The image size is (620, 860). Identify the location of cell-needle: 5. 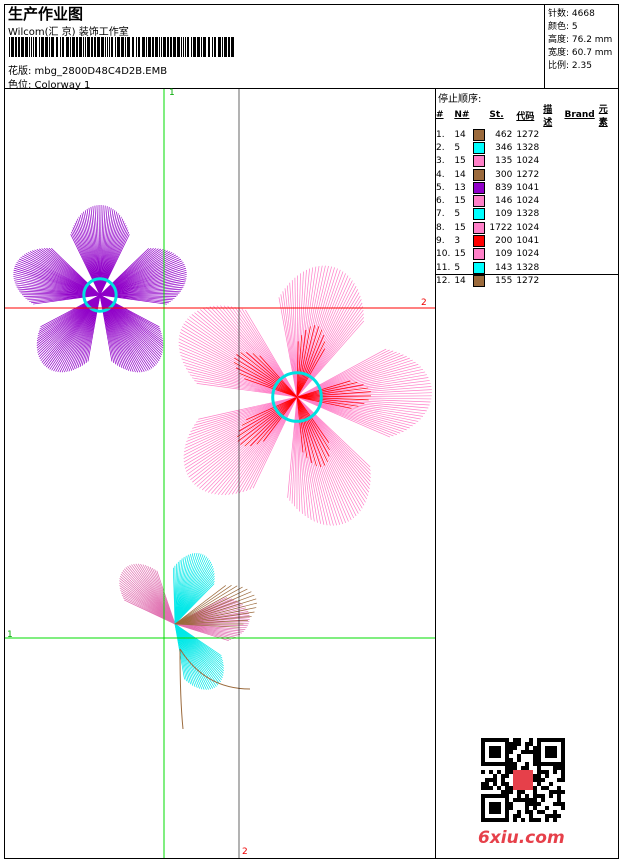
(457, 147).